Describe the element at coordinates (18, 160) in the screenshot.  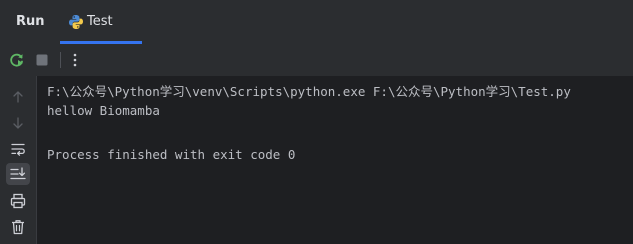
I see `console-side-toolbar` at that location.